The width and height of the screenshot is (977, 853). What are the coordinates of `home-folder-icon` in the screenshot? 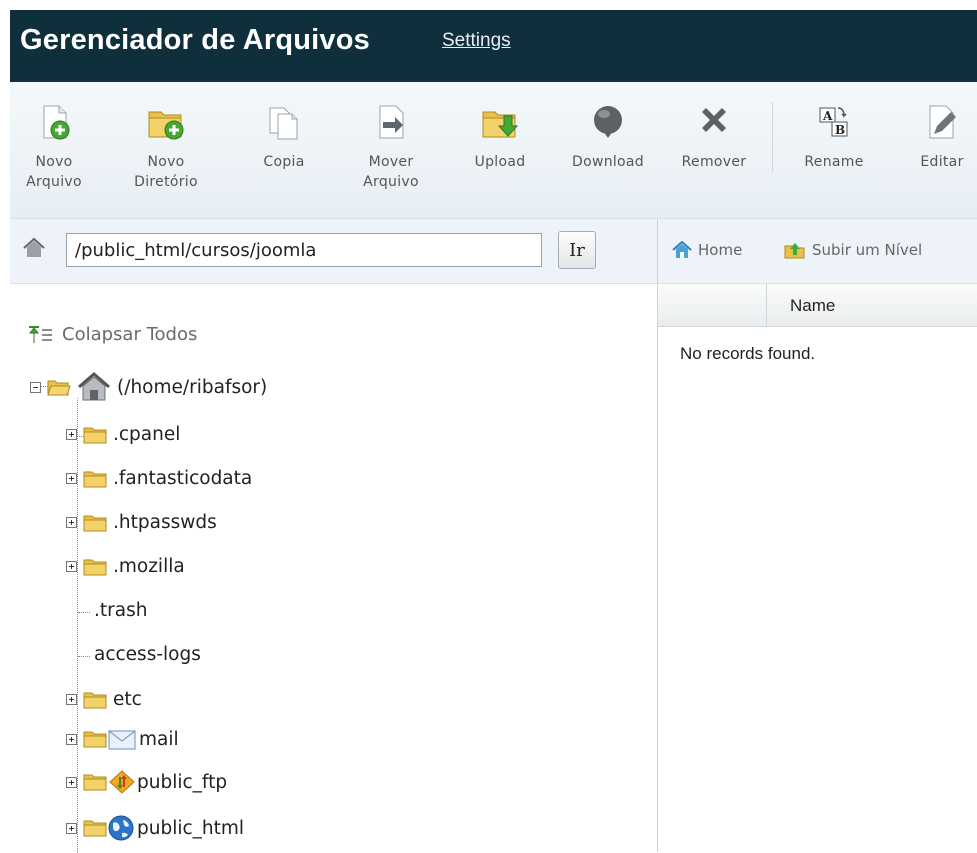 It's located at (94, 386).